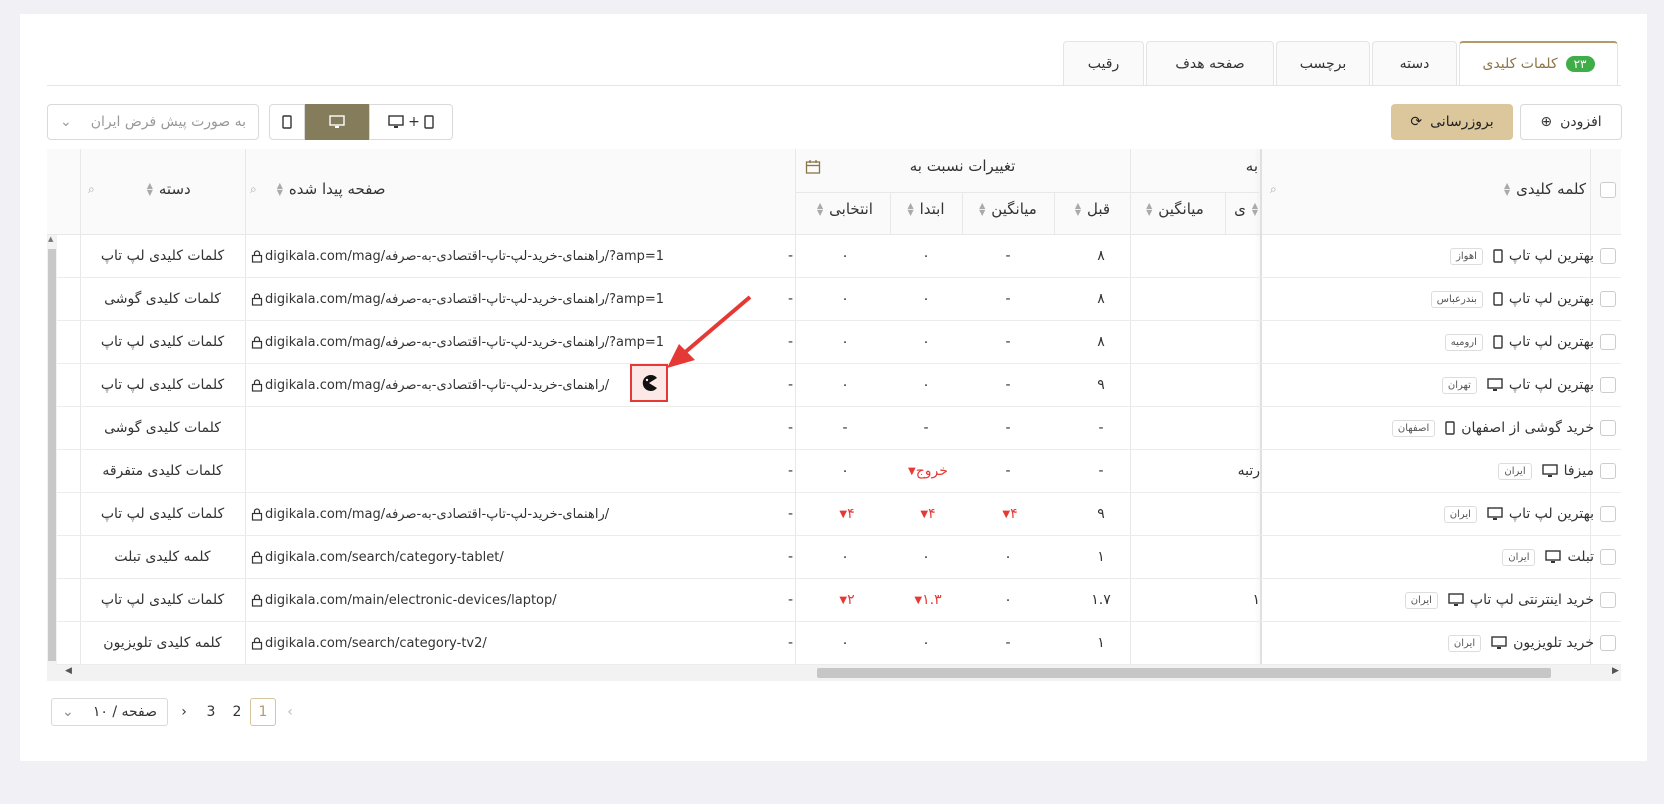 The width and height of the screenshot is (1664, 804). What do you see at coordinates (1101, 471) in the screenshot?
I see `avg-value: -` at bounding box center [1101, 471].